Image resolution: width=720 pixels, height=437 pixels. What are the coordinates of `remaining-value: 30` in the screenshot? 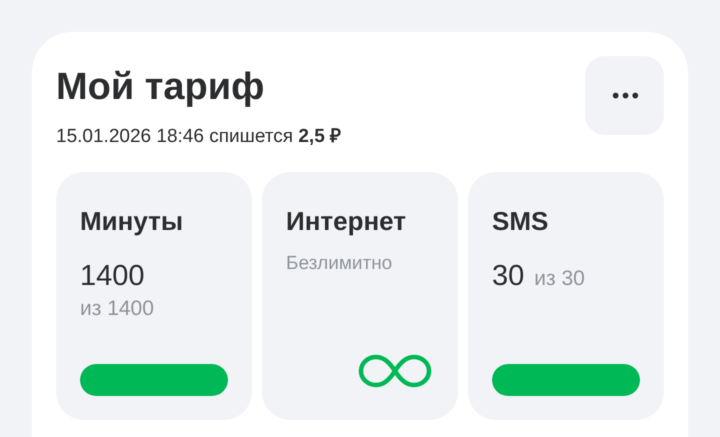 It's located at (508, 276).